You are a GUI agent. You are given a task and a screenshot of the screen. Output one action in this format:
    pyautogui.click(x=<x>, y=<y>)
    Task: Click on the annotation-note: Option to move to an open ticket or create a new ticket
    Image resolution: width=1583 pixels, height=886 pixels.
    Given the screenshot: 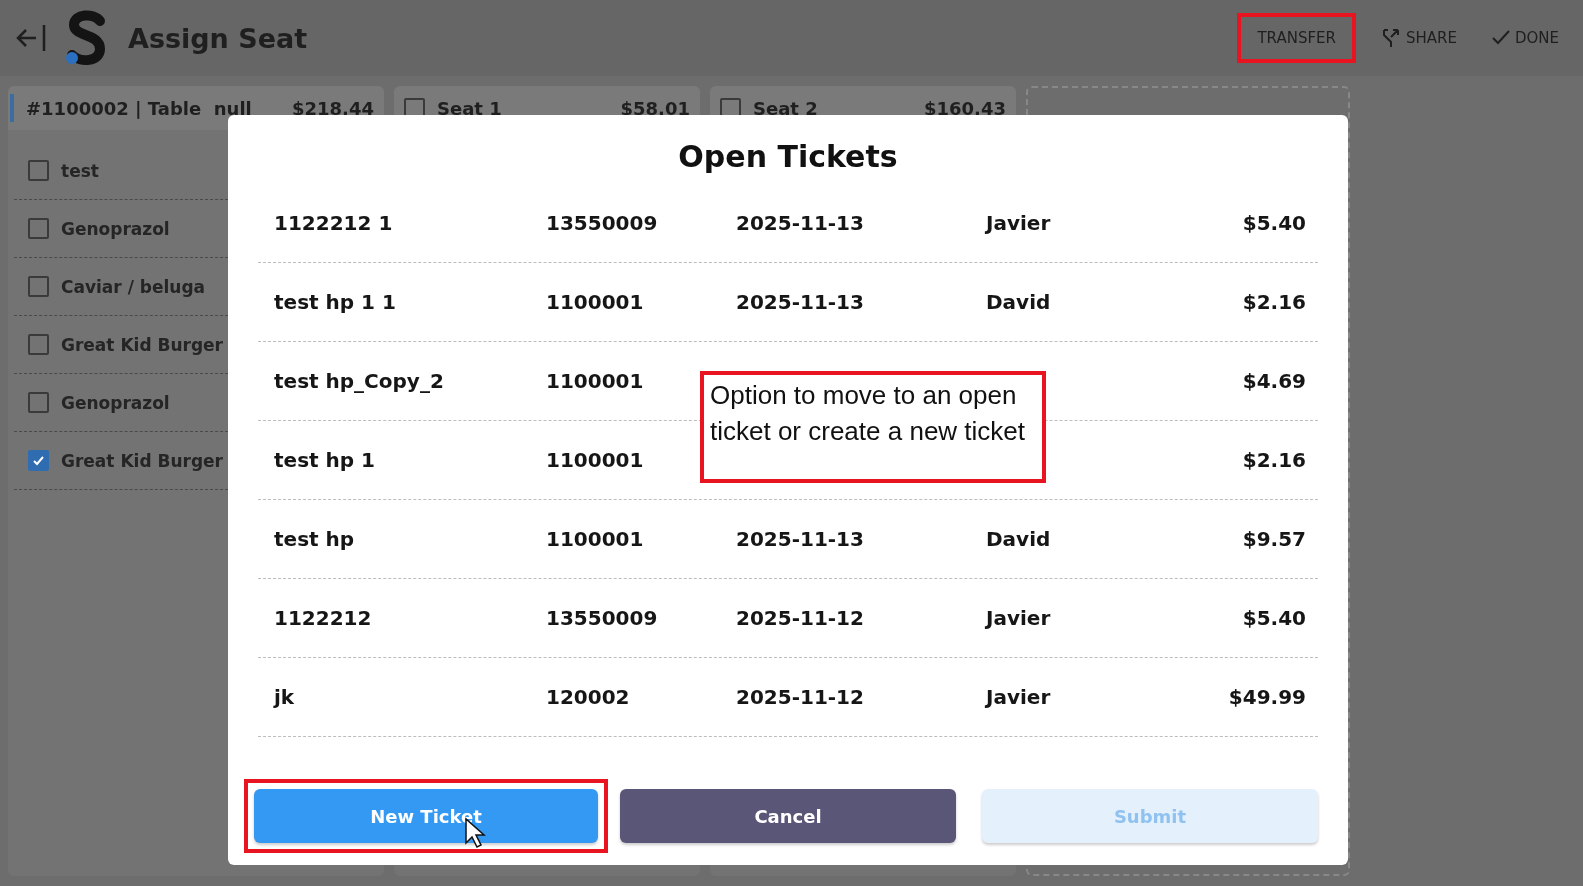 What is the action you would take?
    pyautogui.click(x=873, y=427)
    